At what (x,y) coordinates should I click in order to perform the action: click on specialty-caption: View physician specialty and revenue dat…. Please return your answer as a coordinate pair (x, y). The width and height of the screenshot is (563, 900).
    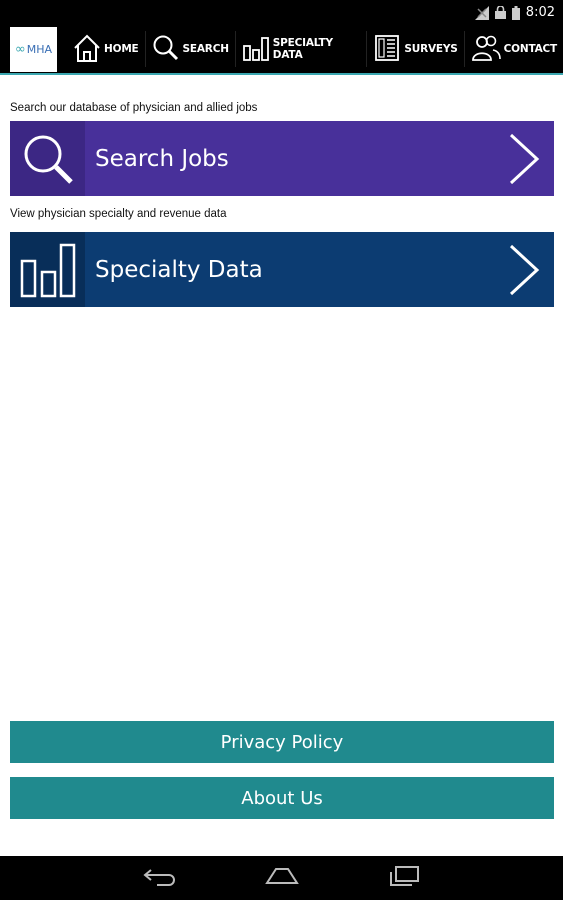
    Looking at the image, I should click on (118, 214).